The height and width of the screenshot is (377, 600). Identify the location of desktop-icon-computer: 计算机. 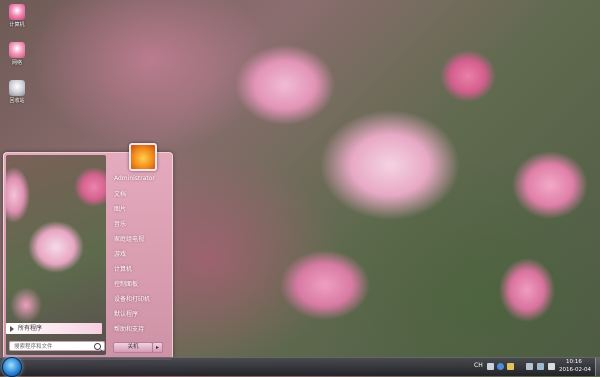
(17, 16).